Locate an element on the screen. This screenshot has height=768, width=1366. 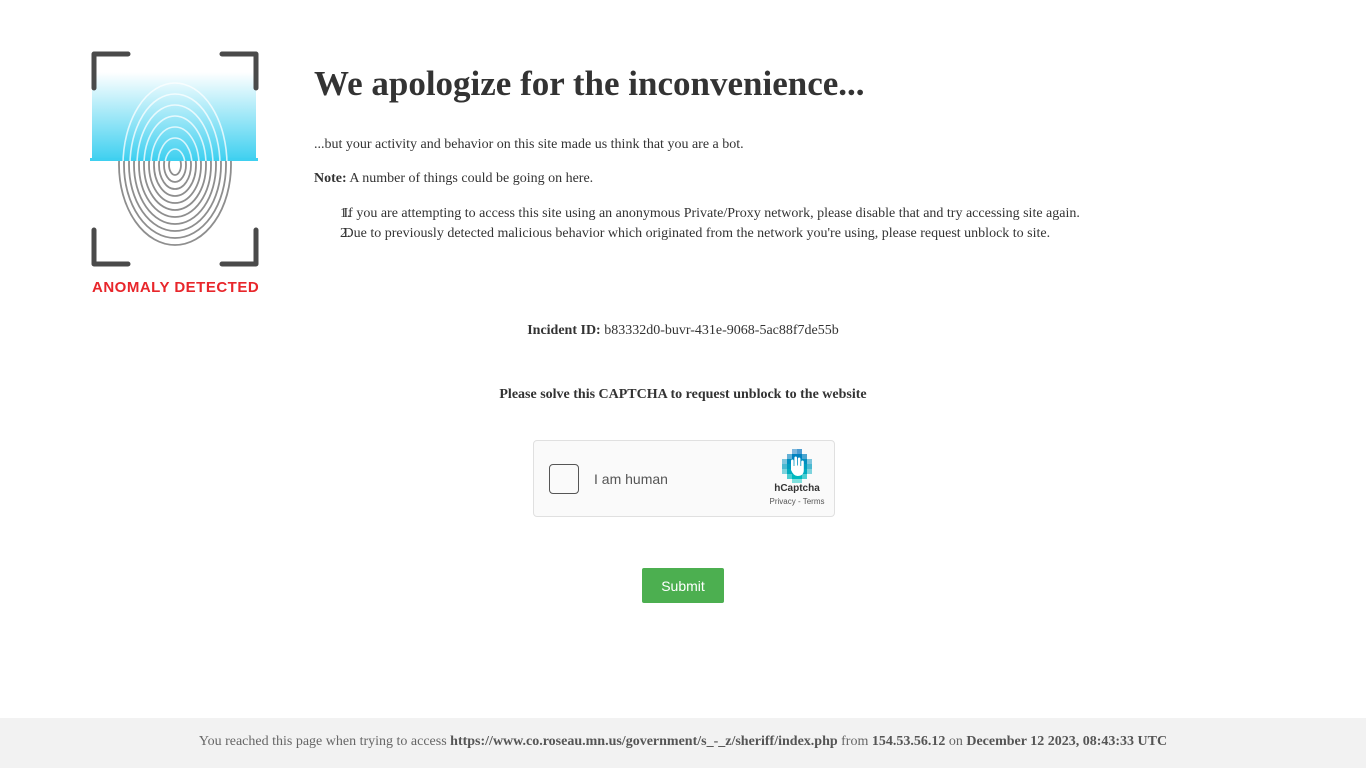
incident-value: b83332d0-buvr-431e-9068-5ac88f7de55b is located at coordinates (721, 330).